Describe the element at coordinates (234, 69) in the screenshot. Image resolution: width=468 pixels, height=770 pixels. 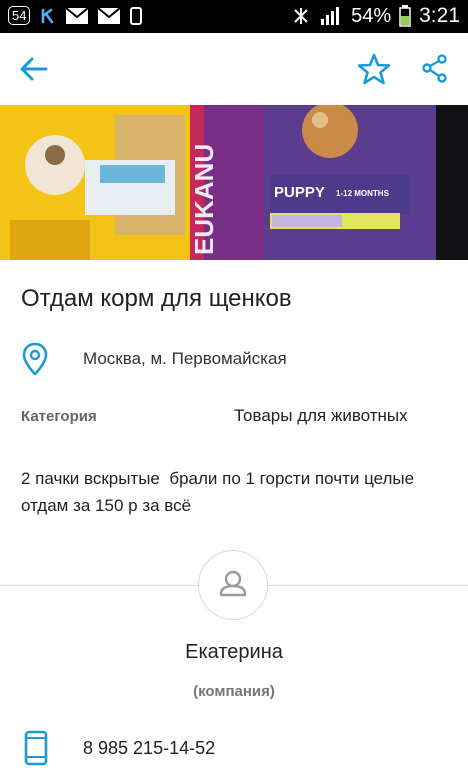
I see `app-toolbar` at that location.